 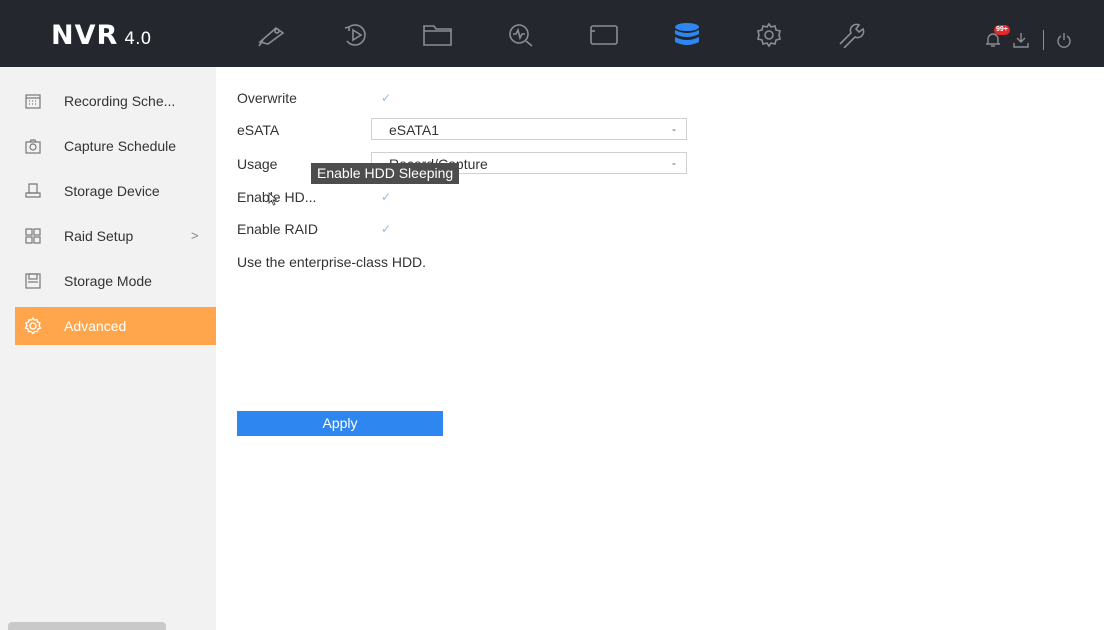 What do you see at coordinates (95, 326) in the screenshot?
I see `sidebar-item-label: Advanced` at bounding box center [95, 326].